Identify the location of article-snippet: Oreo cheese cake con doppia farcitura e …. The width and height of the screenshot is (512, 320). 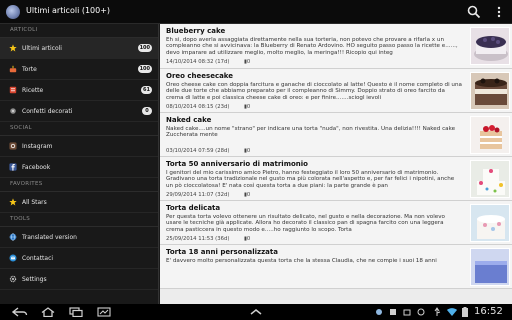
(314, 91).